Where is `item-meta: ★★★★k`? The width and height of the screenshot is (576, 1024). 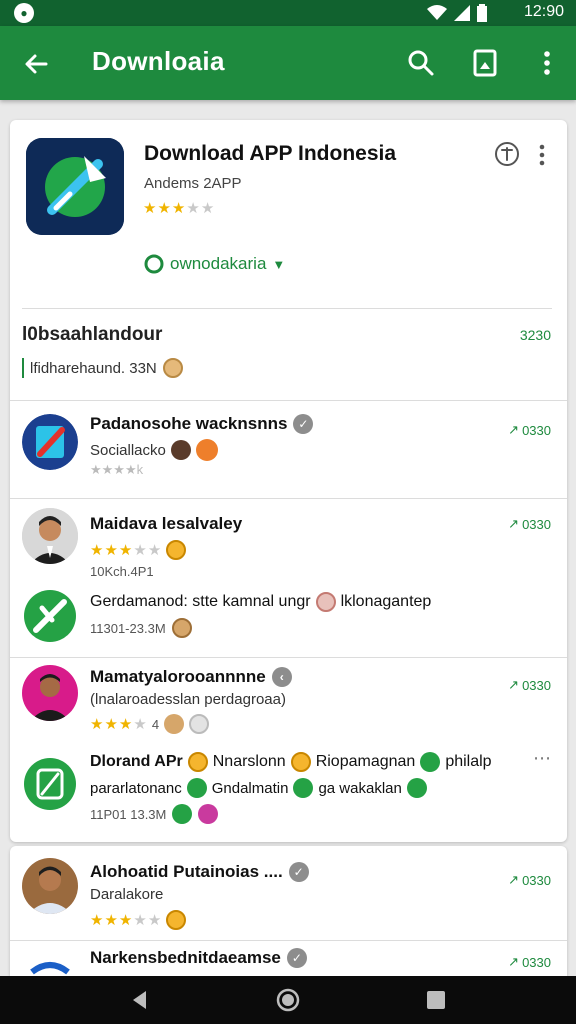 item-meta: ★★★★k is located at coordinates (117, 469).